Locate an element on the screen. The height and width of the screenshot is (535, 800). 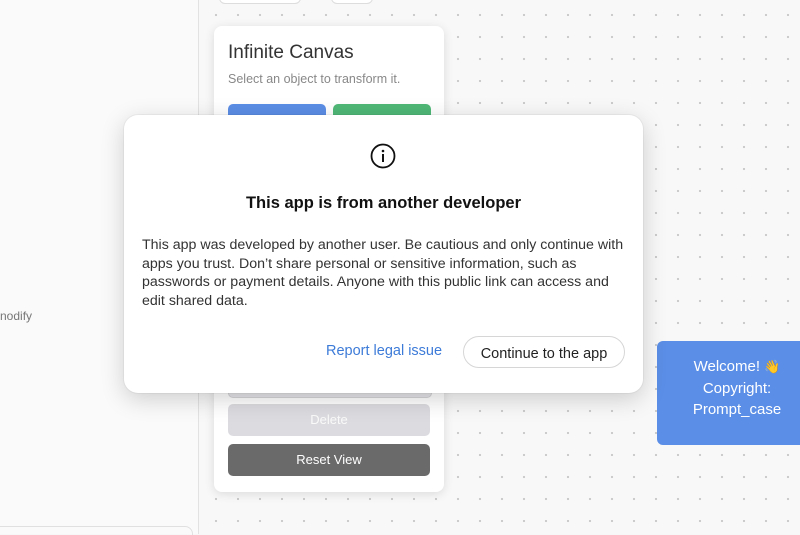
welcome-text: Welcome! is located at coordinates (727, 366).